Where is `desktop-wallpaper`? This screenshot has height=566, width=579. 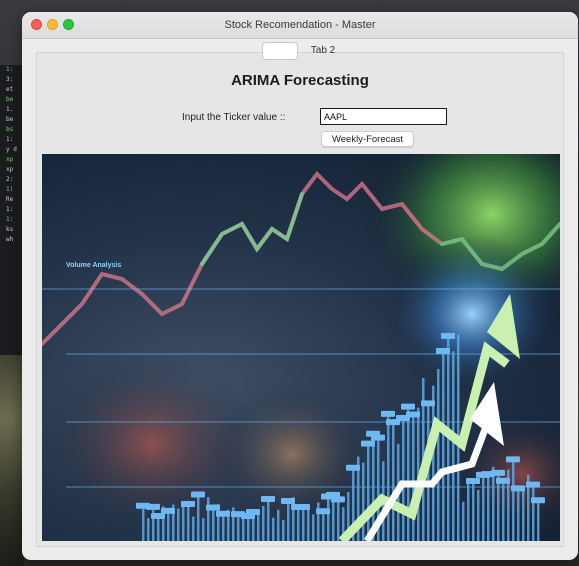 desktop-wallpaper is located at coordinates (12, 460).